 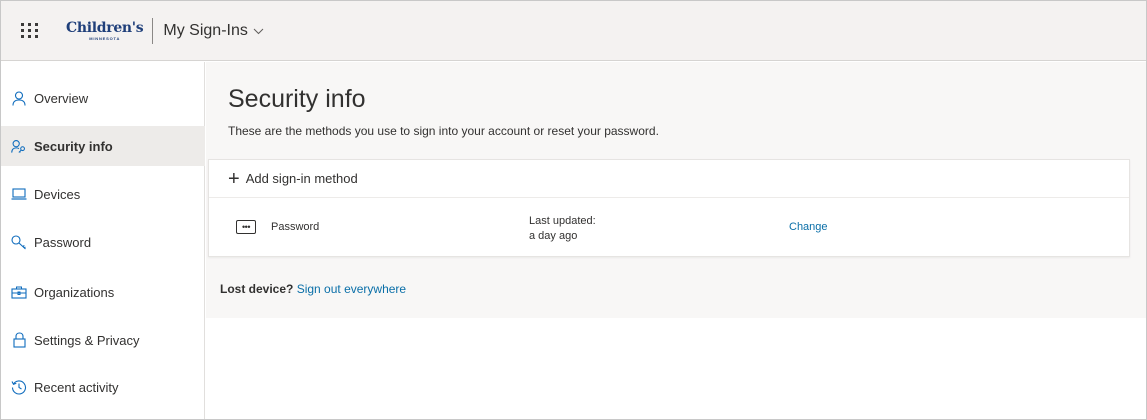 I want to click on add-sign-in-method-button: + Add sign-in method, so click(x=669, y=179).